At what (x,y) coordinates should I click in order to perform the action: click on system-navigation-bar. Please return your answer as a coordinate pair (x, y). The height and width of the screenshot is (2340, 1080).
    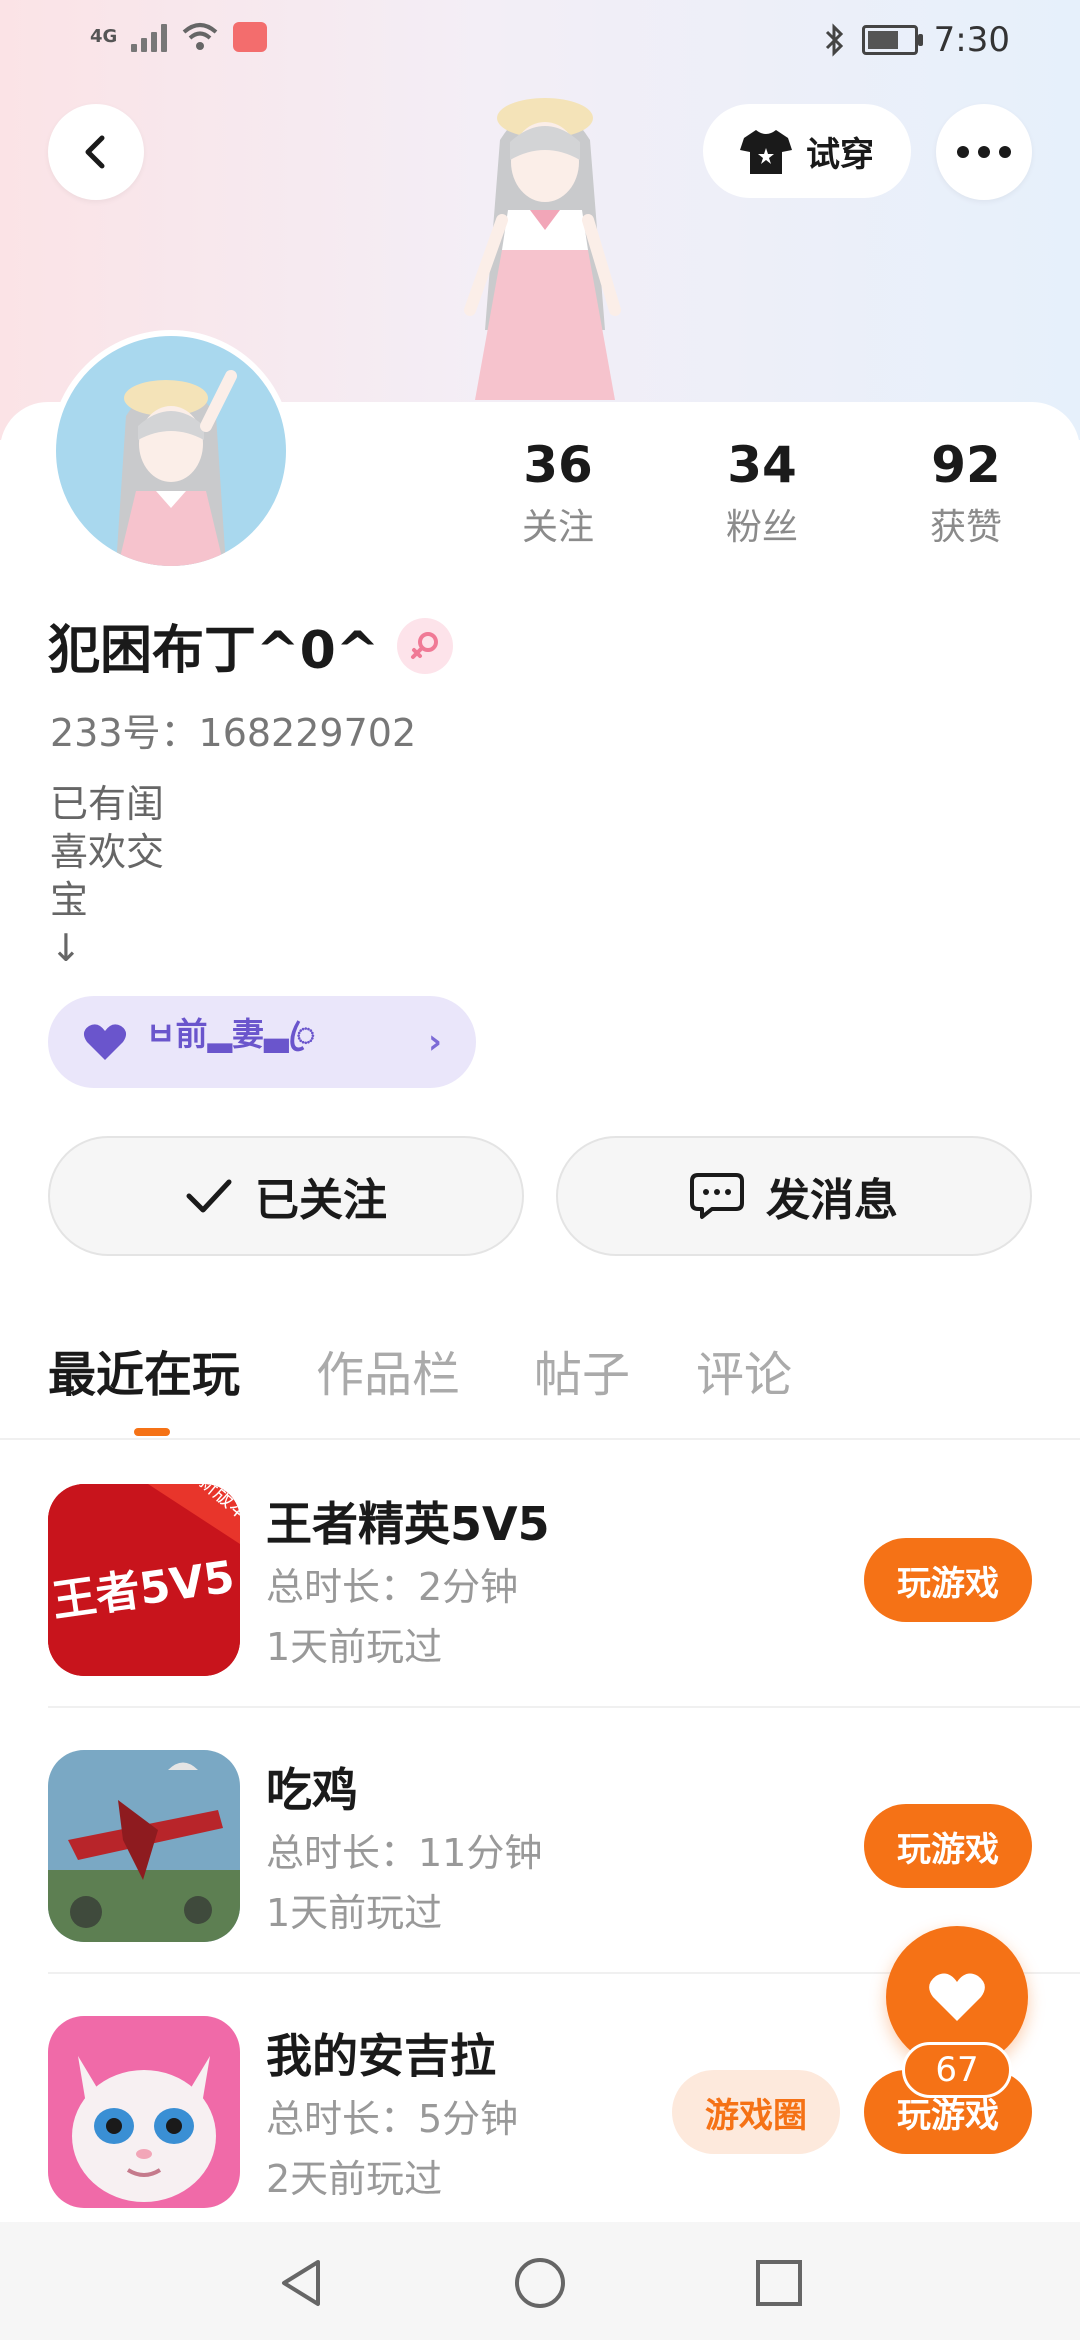
    Looking at the image, I should click on (540, 2281).